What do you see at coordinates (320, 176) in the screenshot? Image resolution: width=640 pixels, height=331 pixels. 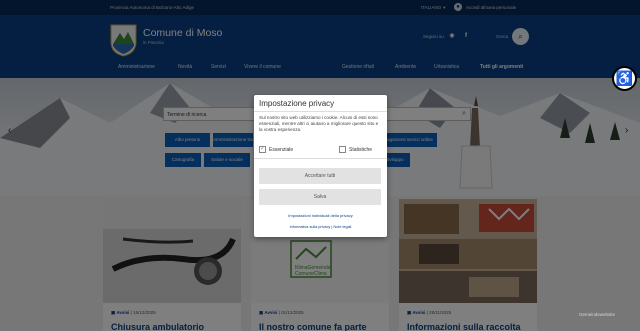 I see `accept-all-button: Accettare tutti` at bounding box center [320, 176].